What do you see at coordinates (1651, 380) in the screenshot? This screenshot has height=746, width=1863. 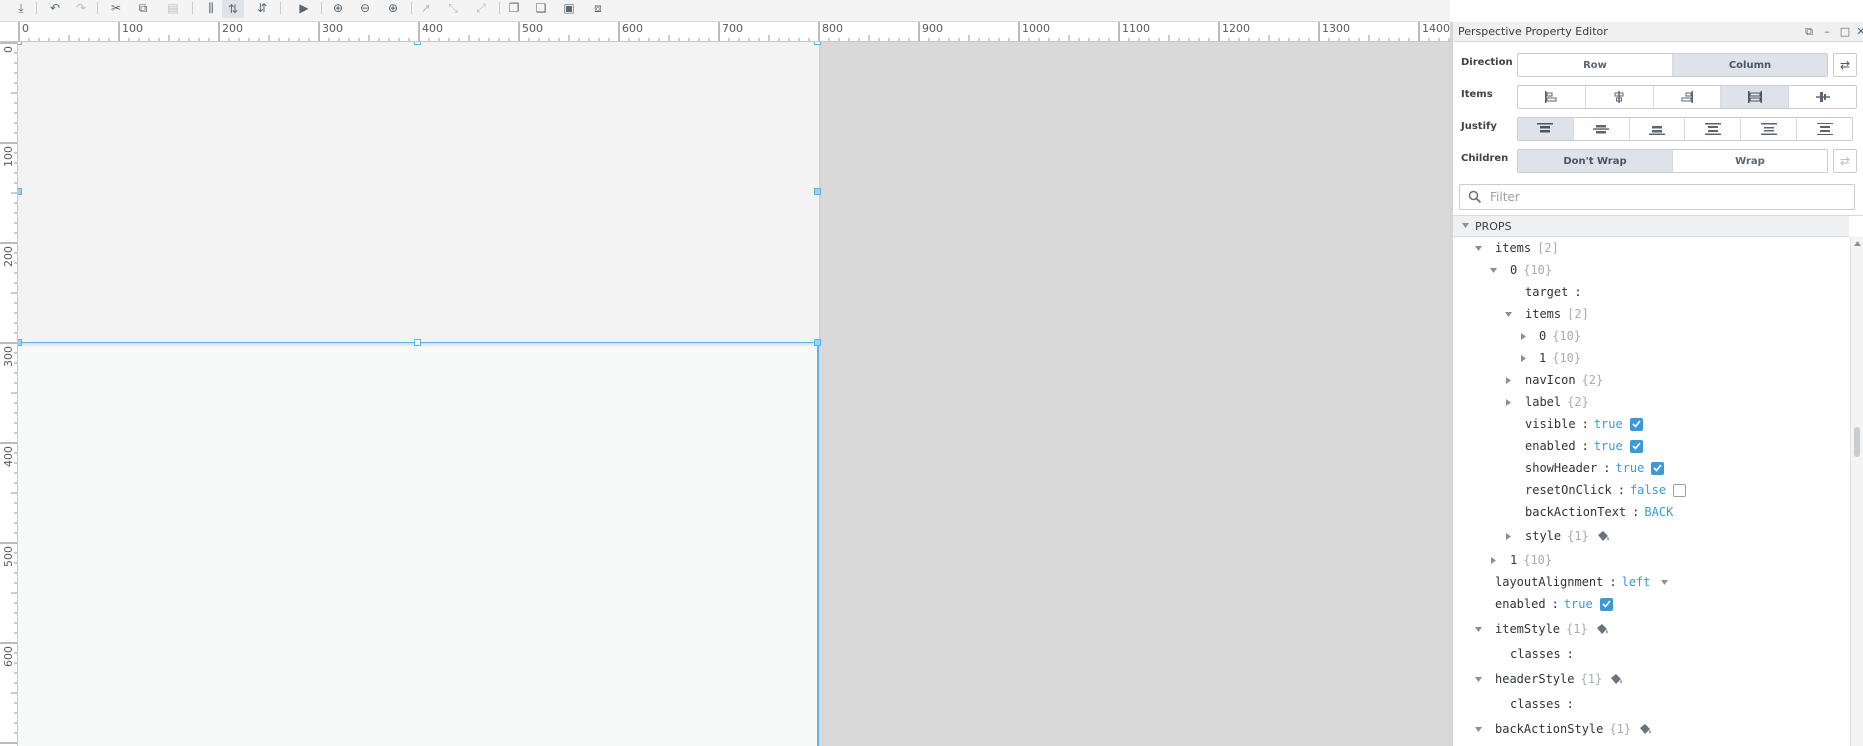 I see `tree-row: navIcon {2}` at bounding box center [1651, 380].